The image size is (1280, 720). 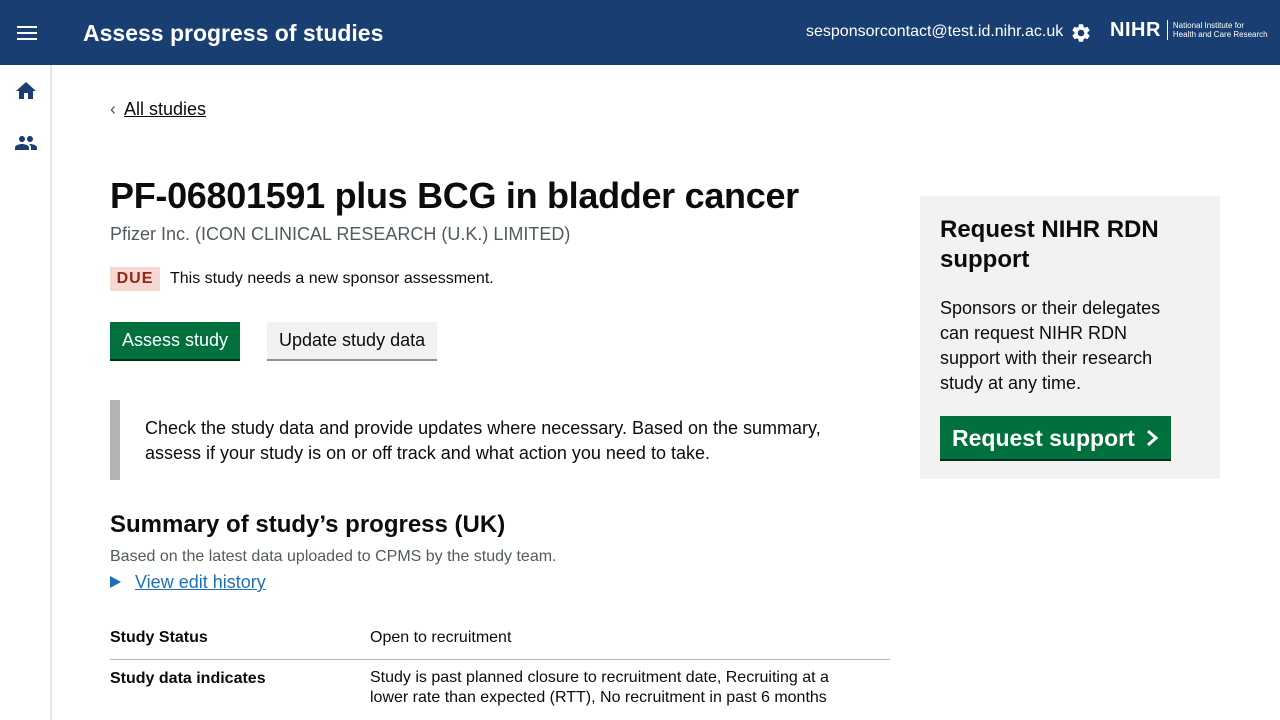 I want to click on row-key: Study data indicates, so click(x=188, y=678).